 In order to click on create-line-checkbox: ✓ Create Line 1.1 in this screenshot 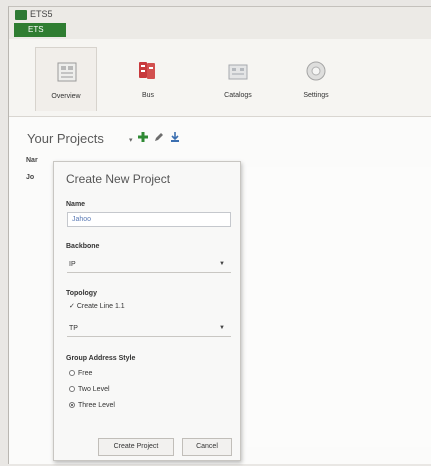, I will do `click(97, 306)`.